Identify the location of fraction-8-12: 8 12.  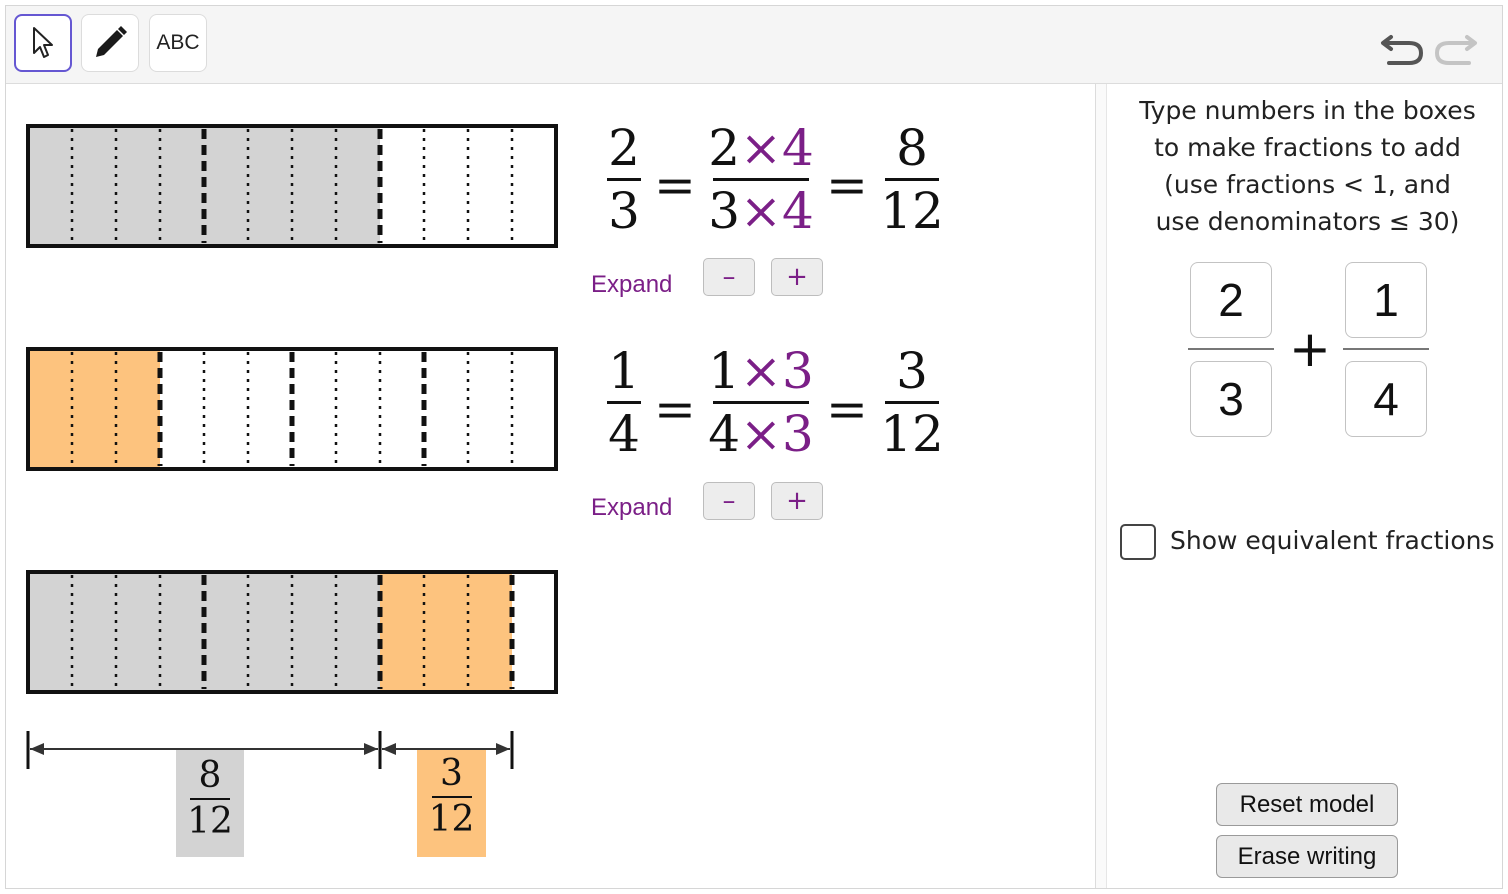
(912, 179).